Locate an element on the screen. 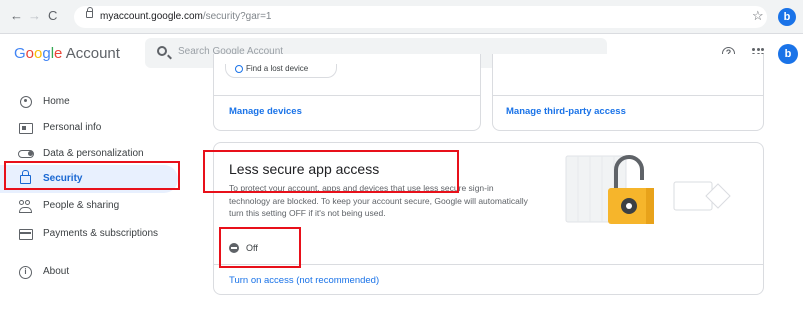  search-icon is located at coordinates (162, 51).